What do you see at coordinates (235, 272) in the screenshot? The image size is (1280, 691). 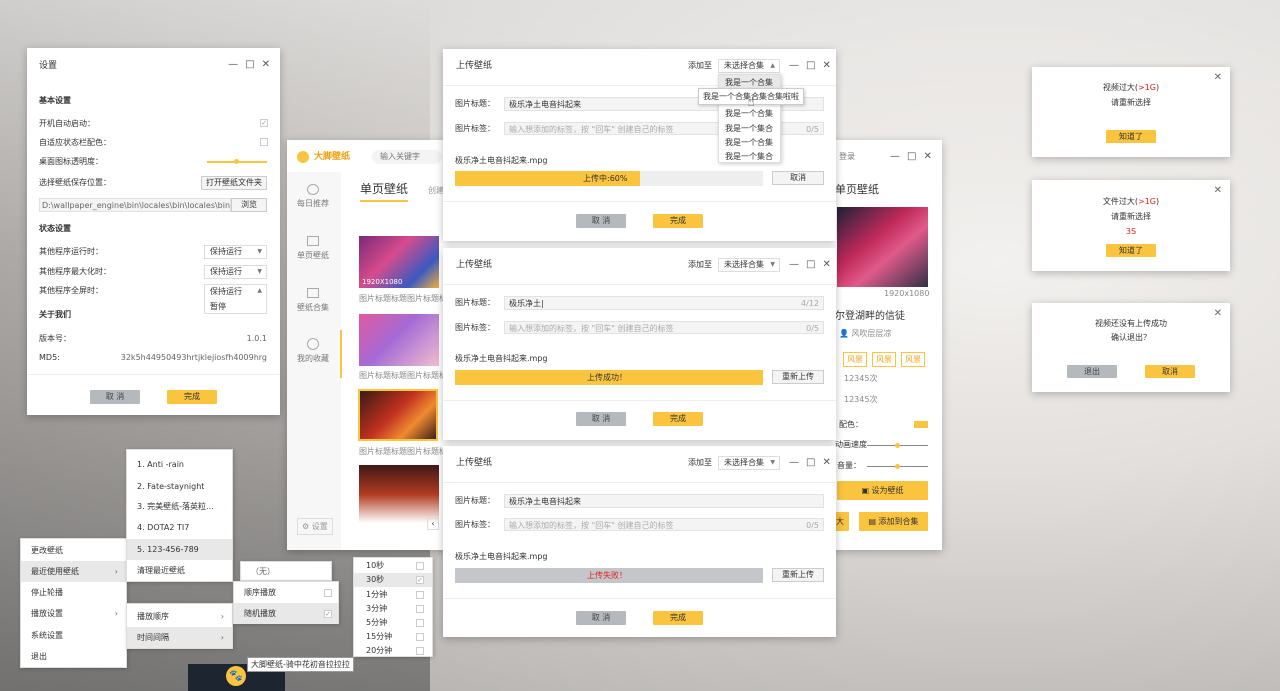 I see `max-select: 保持运行 ▼` at bounding box center [235, 272].